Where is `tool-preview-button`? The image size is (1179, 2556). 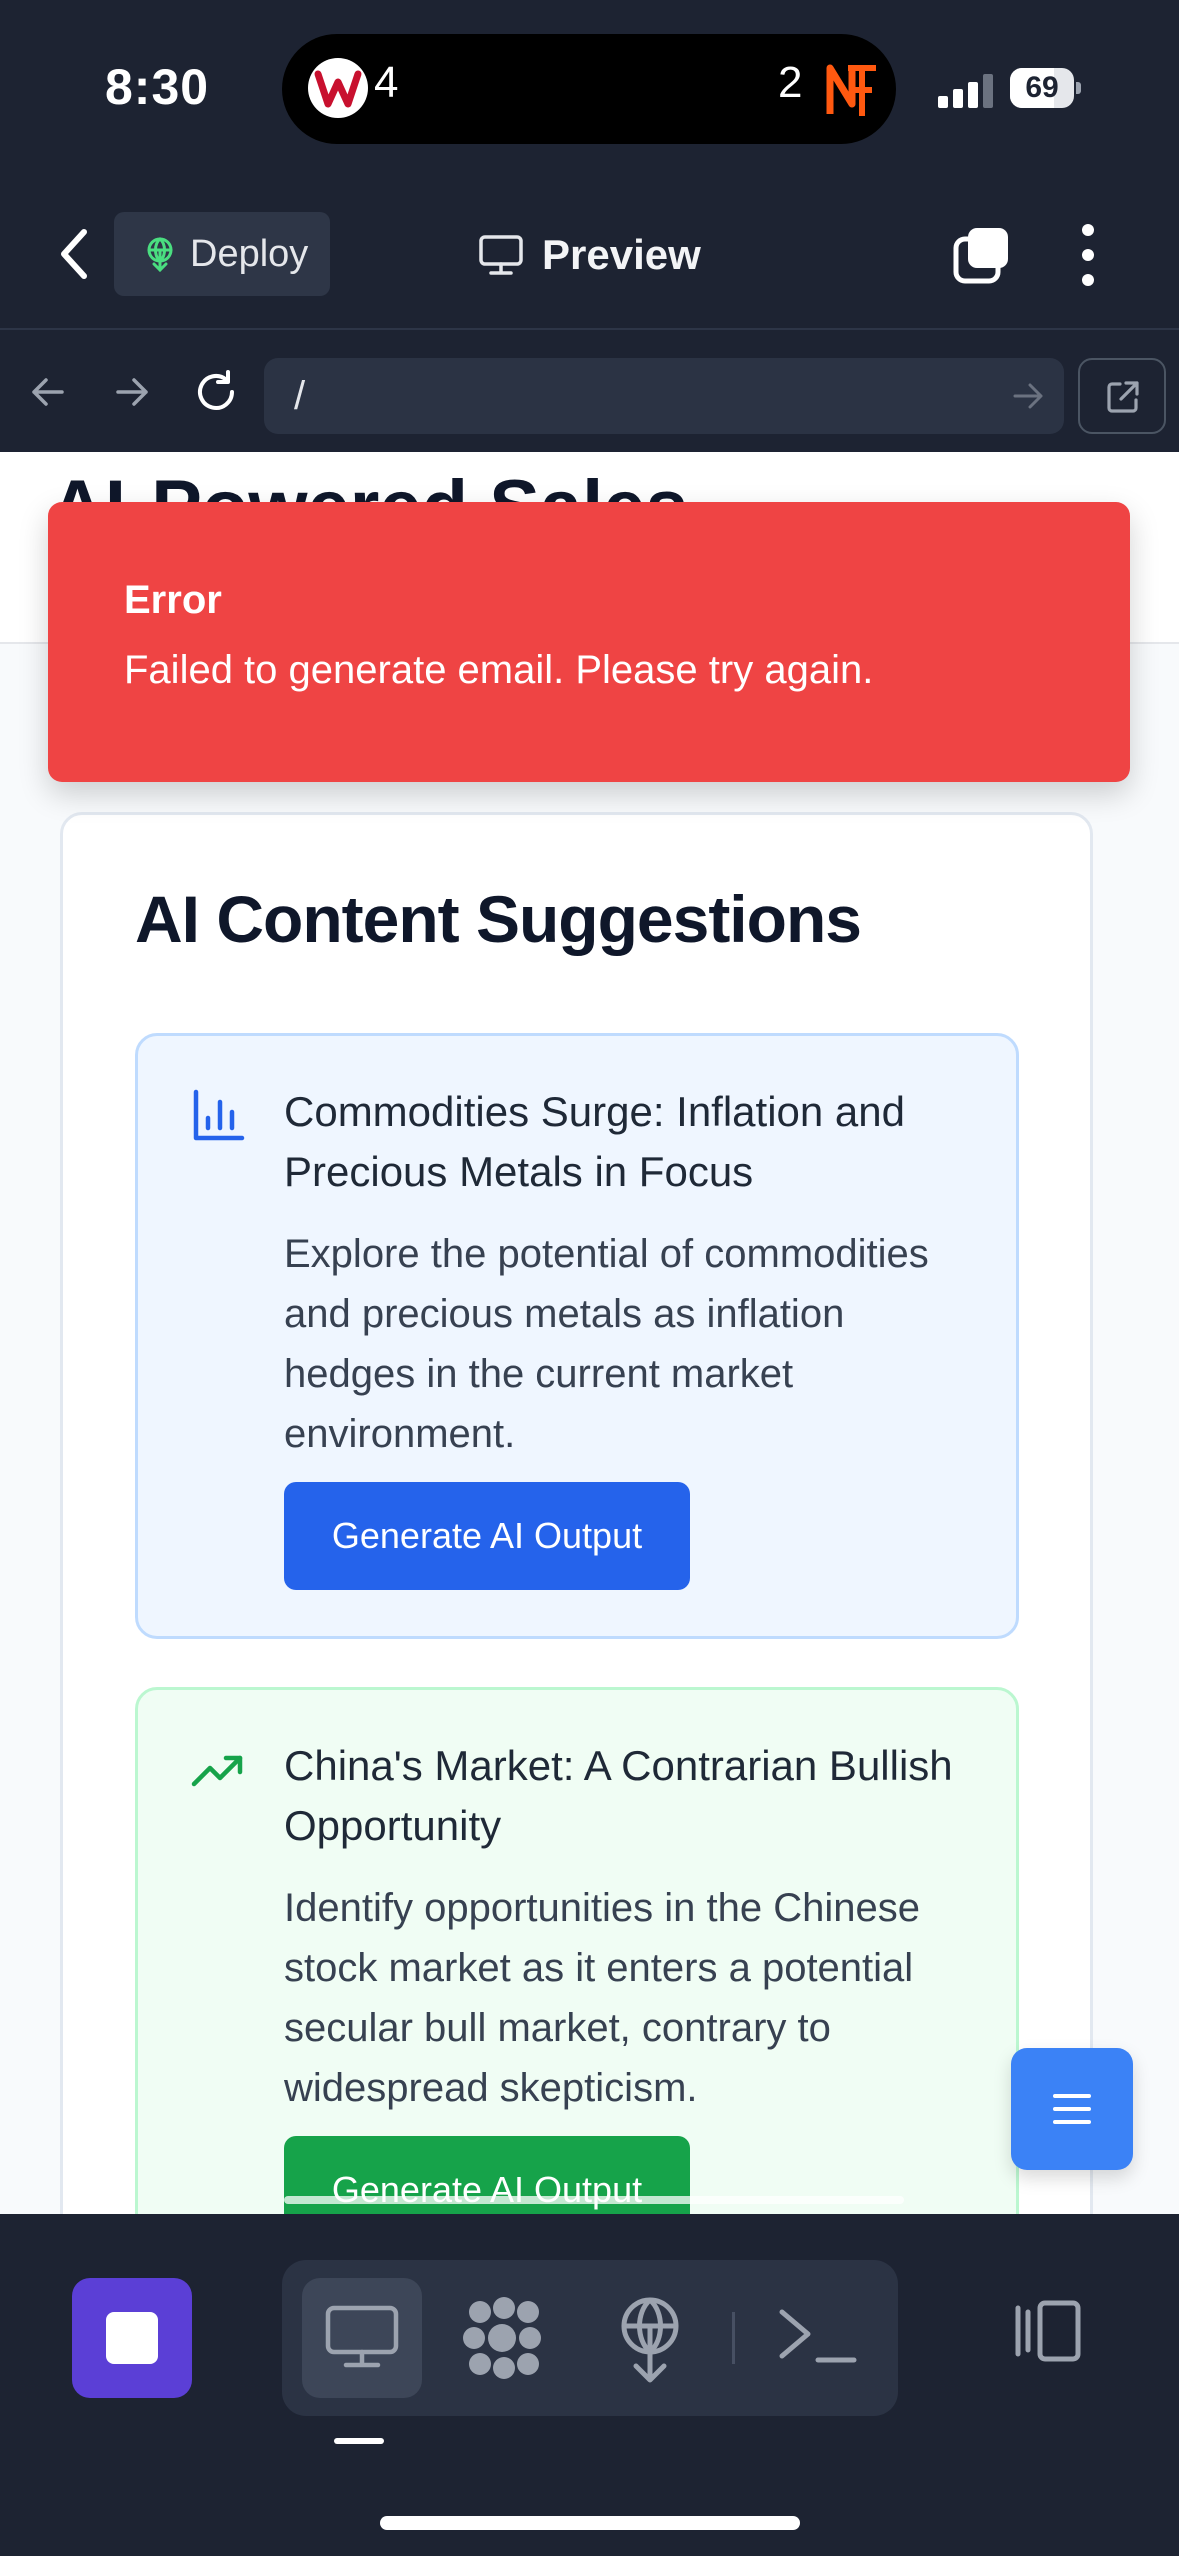 tool-preview-button is located at coordinates (362, 2338).